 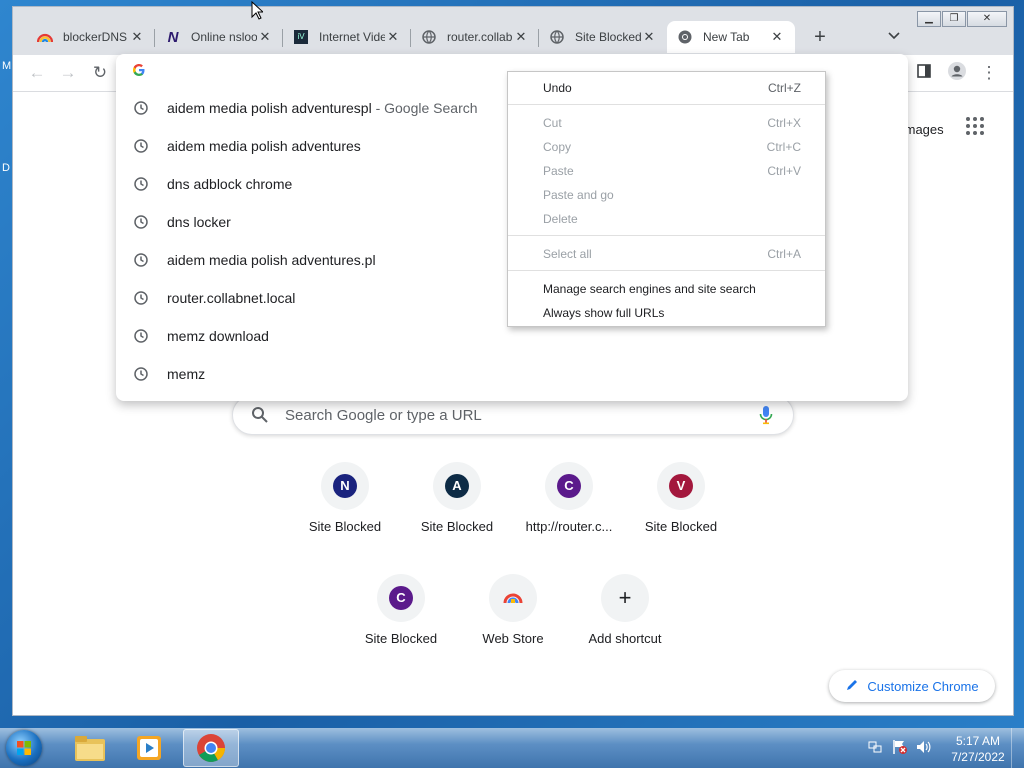 I want to click on menu-label: Select all, so click(x=567, y=254).